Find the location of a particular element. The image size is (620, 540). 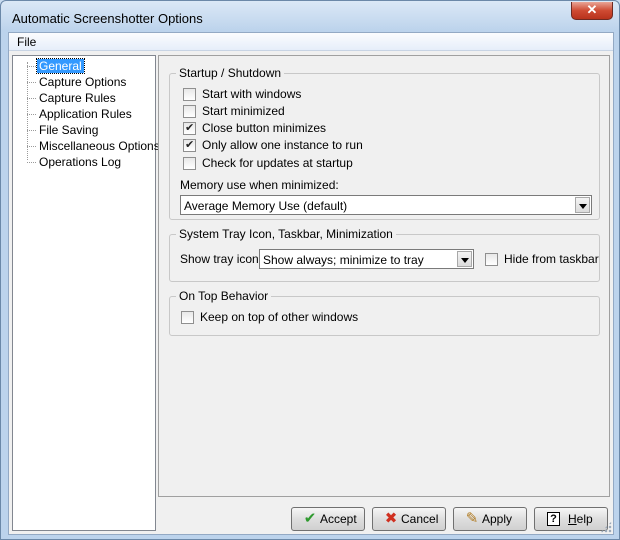

close-icon: ✕ is located at coordinates (592, 9).